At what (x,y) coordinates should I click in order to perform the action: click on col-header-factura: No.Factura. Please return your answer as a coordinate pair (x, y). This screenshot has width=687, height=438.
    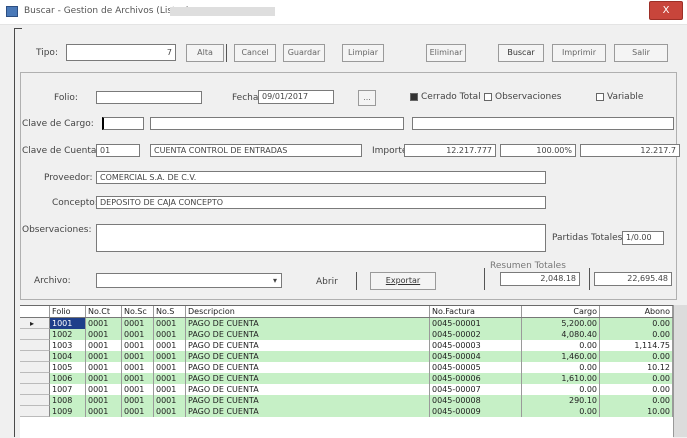
    Looking at the image, I should click on (476, 311).